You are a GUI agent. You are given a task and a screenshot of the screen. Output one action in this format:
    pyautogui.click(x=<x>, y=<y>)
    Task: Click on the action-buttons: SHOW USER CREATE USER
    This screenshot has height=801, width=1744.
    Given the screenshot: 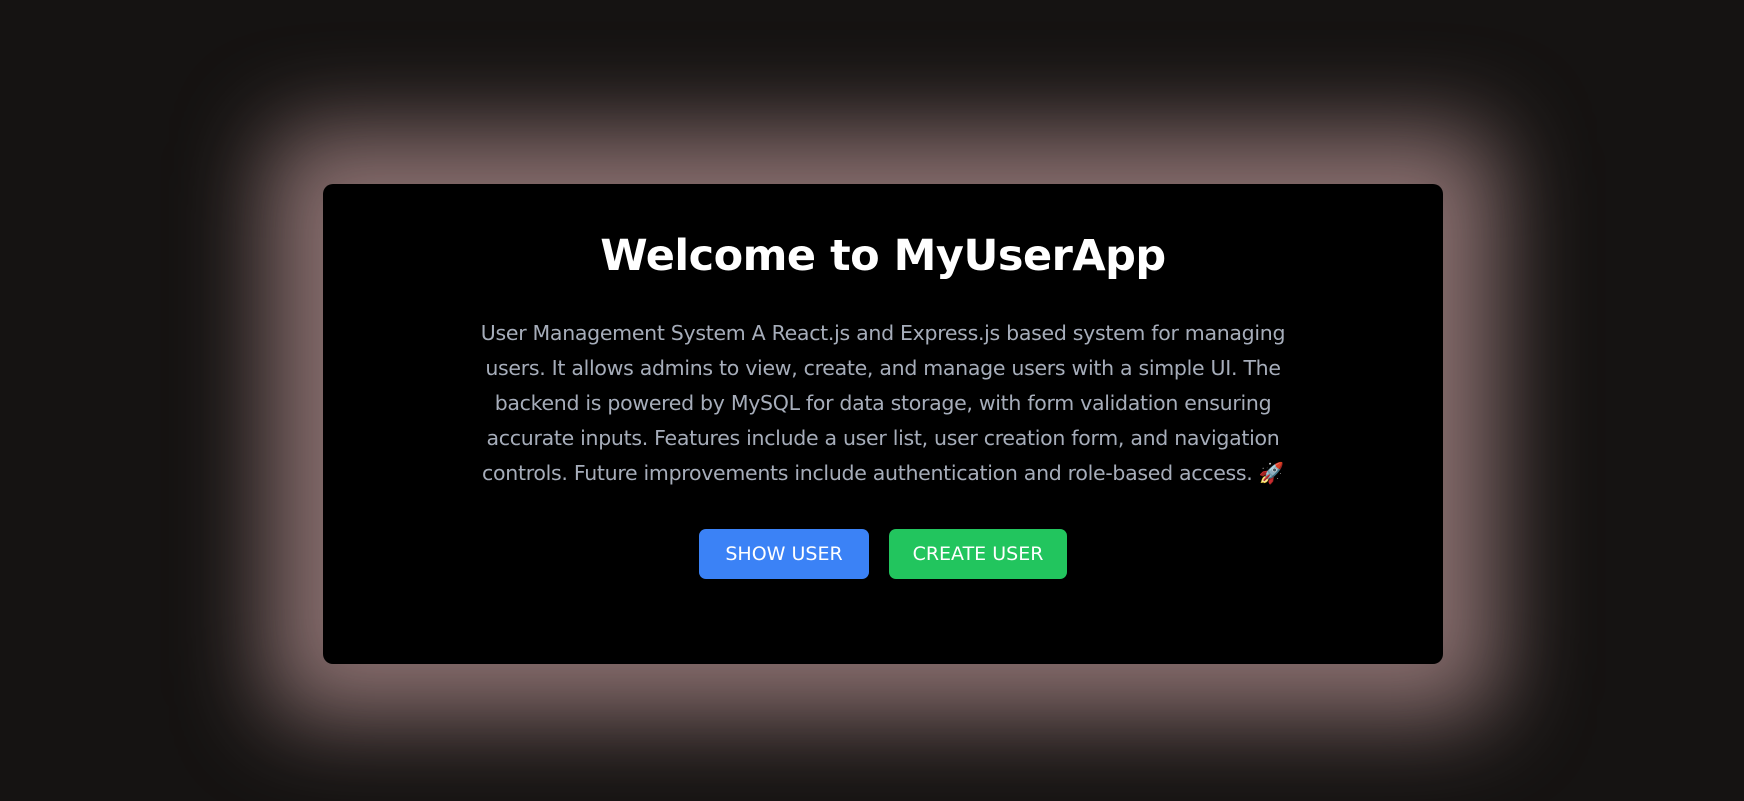 What is the action you would take?
    pyautogui.click(x=883, y=554)
    